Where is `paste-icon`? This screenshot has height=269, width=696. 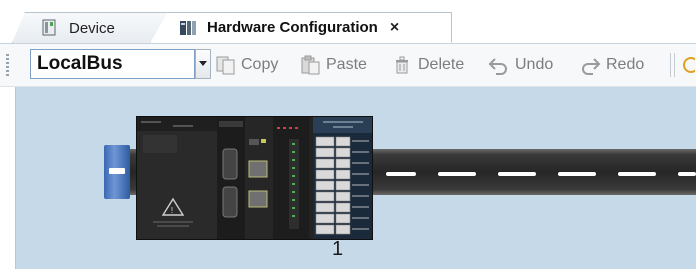 paste-icon is located at coordinates (310, 65).